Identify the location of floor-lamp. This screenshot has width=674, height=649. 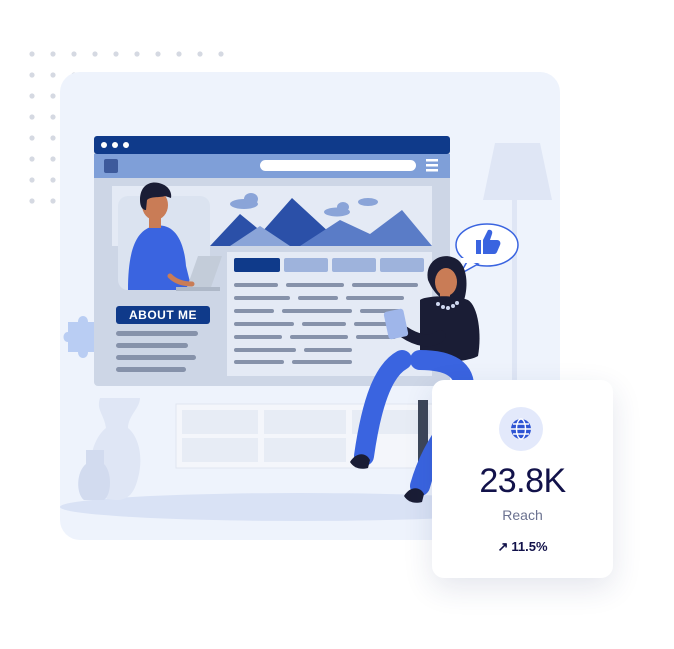
(517, 271).